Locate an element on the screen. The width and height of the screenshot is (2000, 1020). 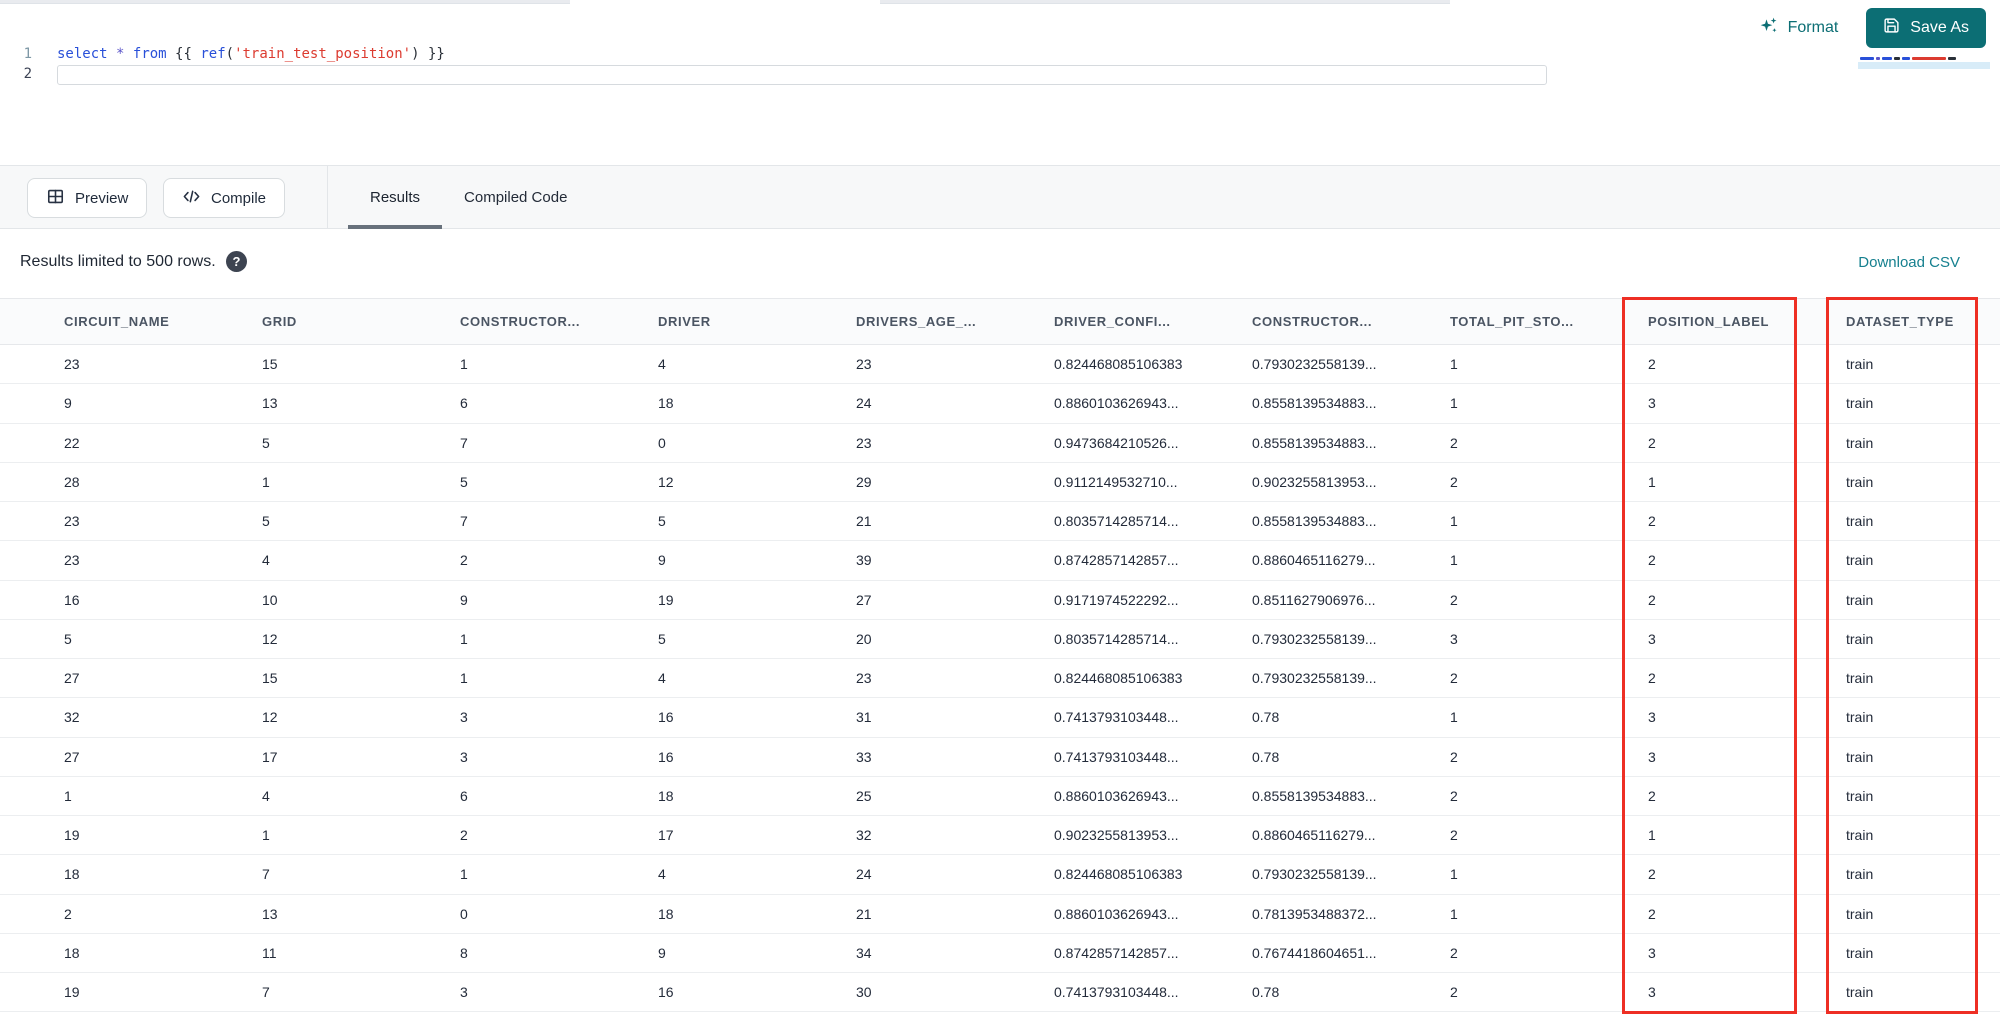
table-grid-icon is located at coordinates (55, 198).